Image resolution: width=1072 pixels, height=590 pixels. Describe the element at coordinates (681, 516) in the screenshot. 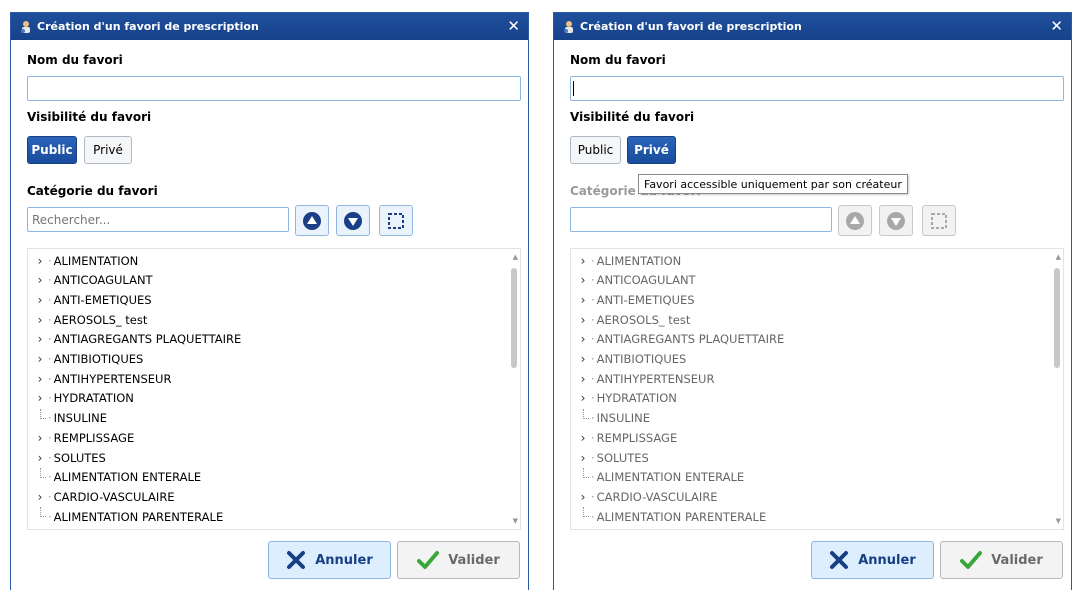

I see `tree-item-label: ALIMENTATION PARENTERALE` at that location.